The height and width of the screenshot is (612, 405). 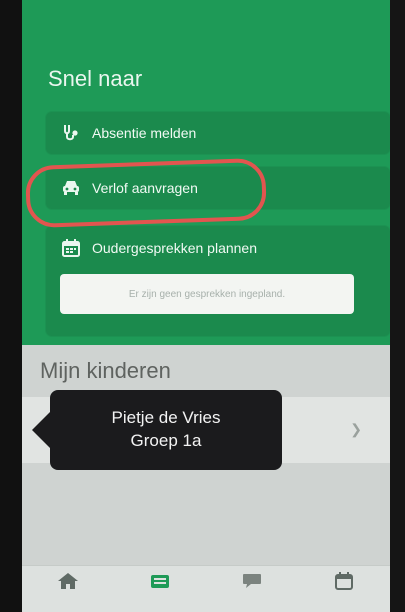 What do you see at coordinates (144, 133) in the screenshot?
I see `absence-report-label: Absentie melden` at bounding box center [144, 133].